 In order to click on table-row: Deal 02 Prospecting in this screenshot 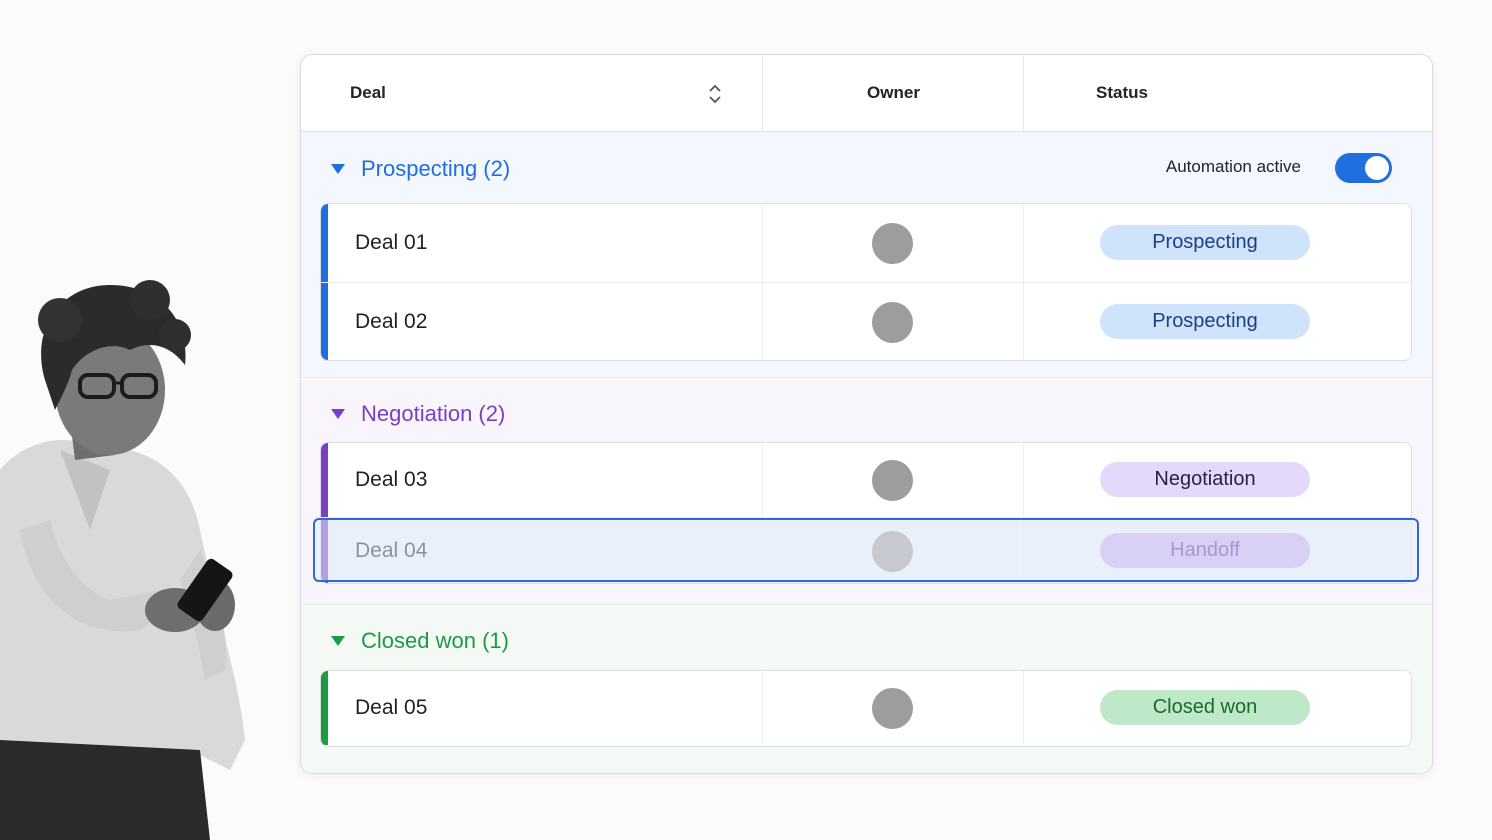, I will do `click(866, 321)`.